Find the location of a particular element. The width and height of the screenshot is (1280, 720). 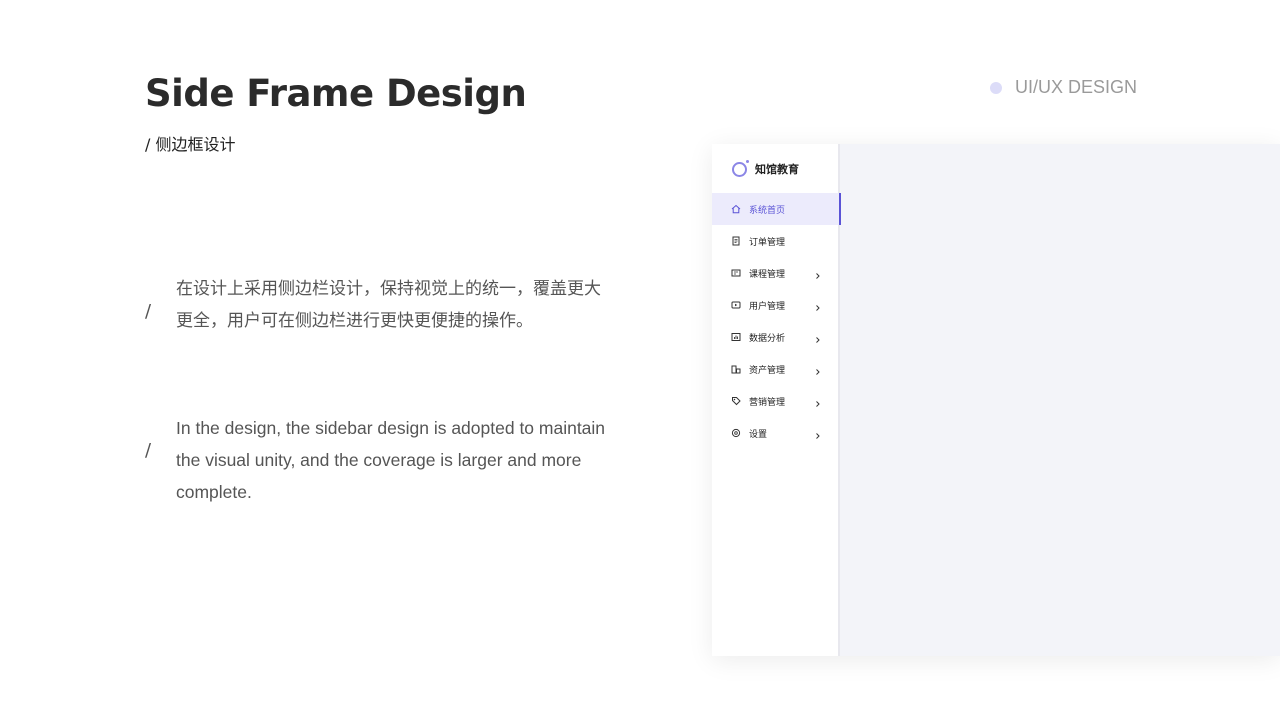

page-title: Side Frame Design is located at coordinates (336, 93).